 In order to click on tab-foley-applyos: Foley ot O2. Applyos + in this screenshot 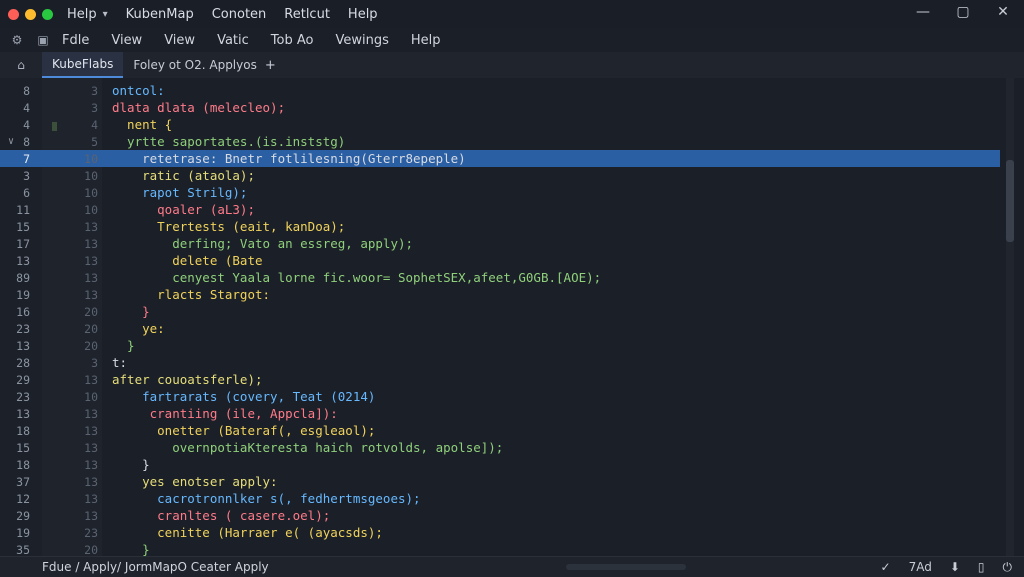, I will do `click(204, 65)`.